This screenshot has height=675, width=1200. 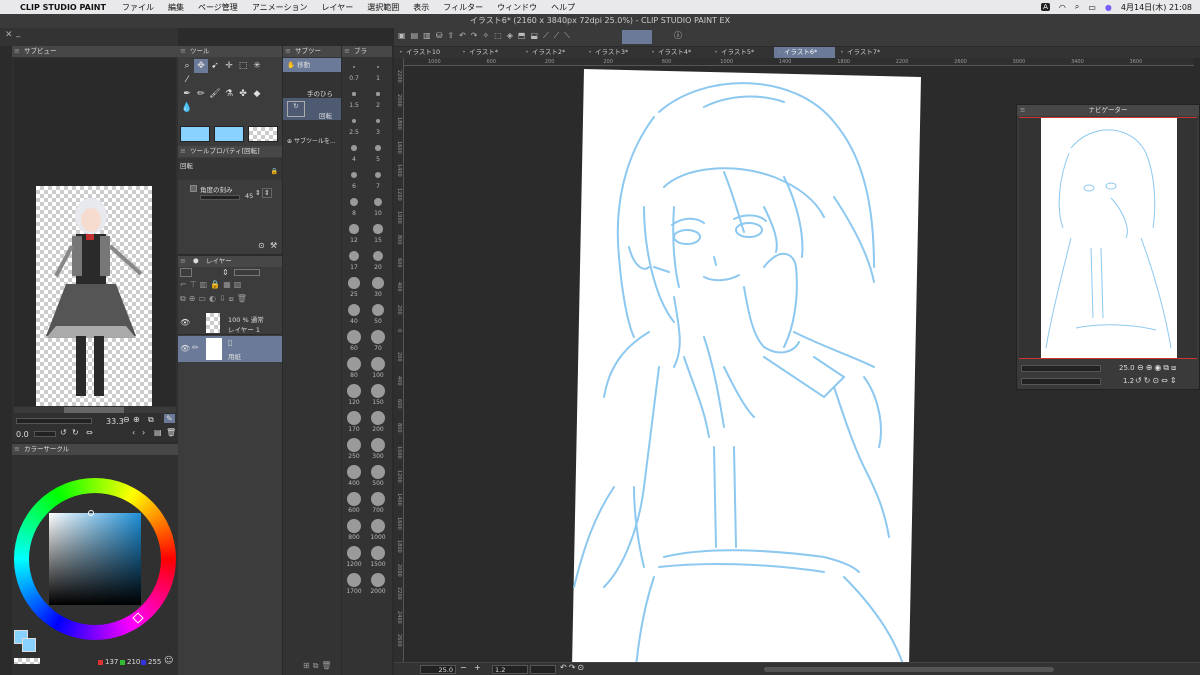 What do you see at coordinates (354, 98) in the screenshot?
I see `brush-size-item: 1.5` at bounding box center [354, 98].